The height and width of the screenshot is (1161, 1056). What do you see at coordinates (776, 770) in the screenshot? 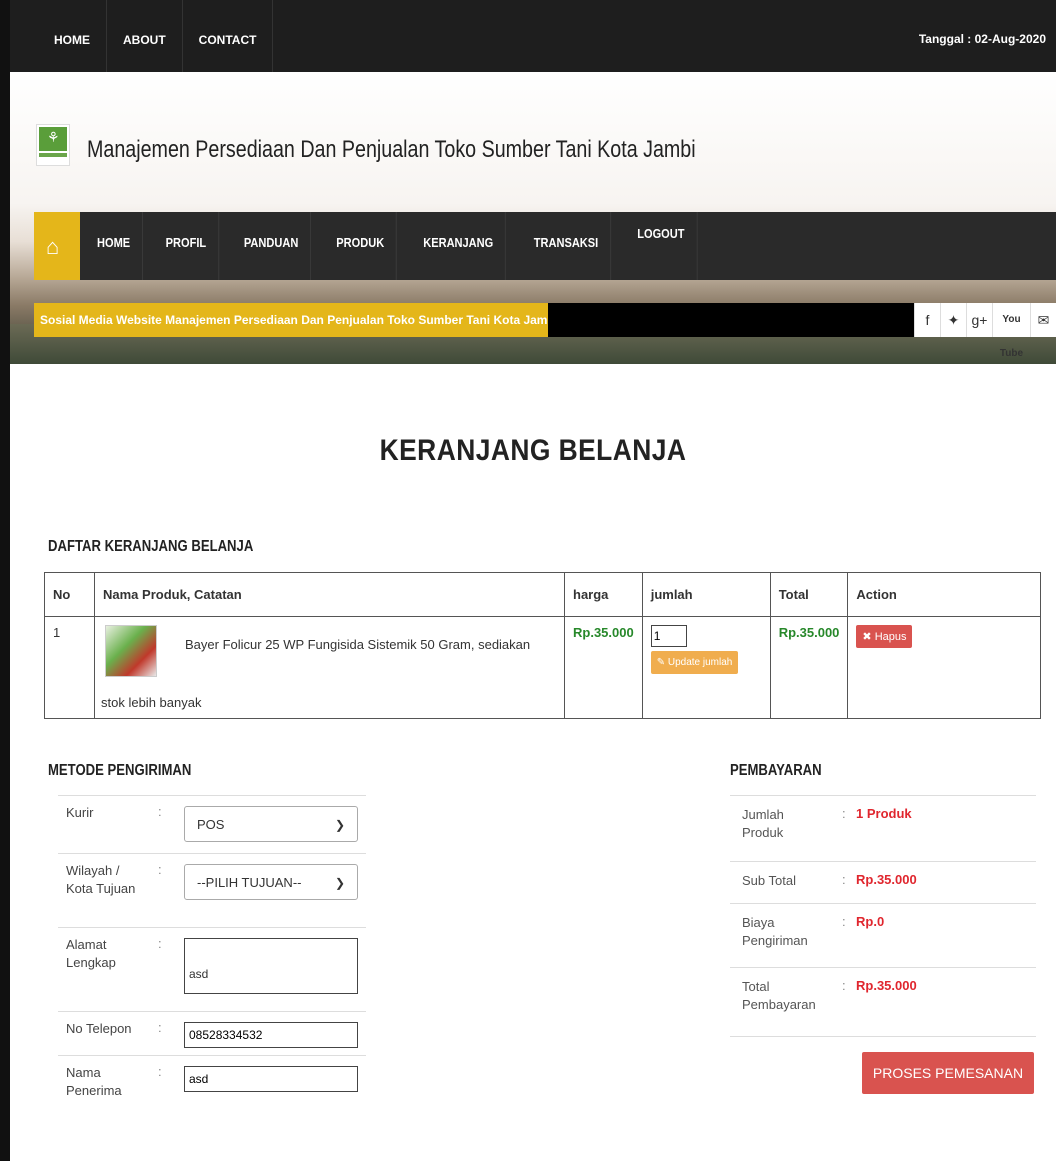
I see `payment-heading: PEMBAYARAN` at bounding box center [776, 770].